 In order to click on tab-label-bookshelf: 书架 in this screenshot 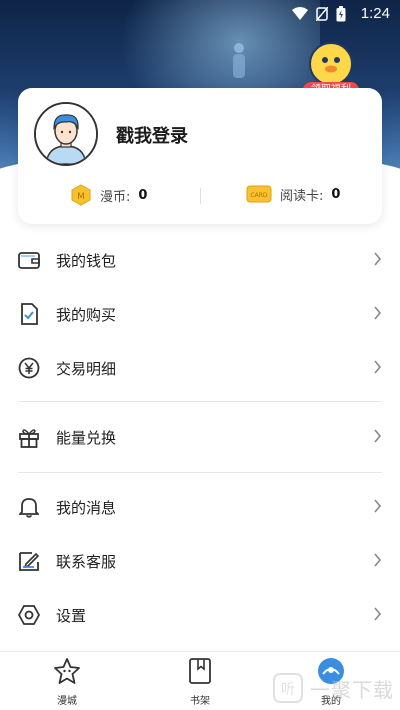, I will do `click(200, 701)`.